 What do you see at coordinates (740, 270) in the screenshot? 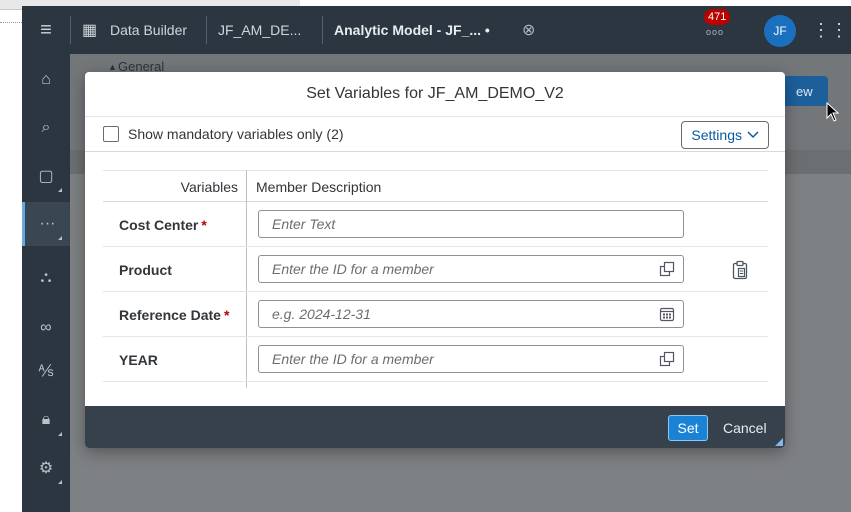
I see `paste-icon` at bounding box center [740, 270].